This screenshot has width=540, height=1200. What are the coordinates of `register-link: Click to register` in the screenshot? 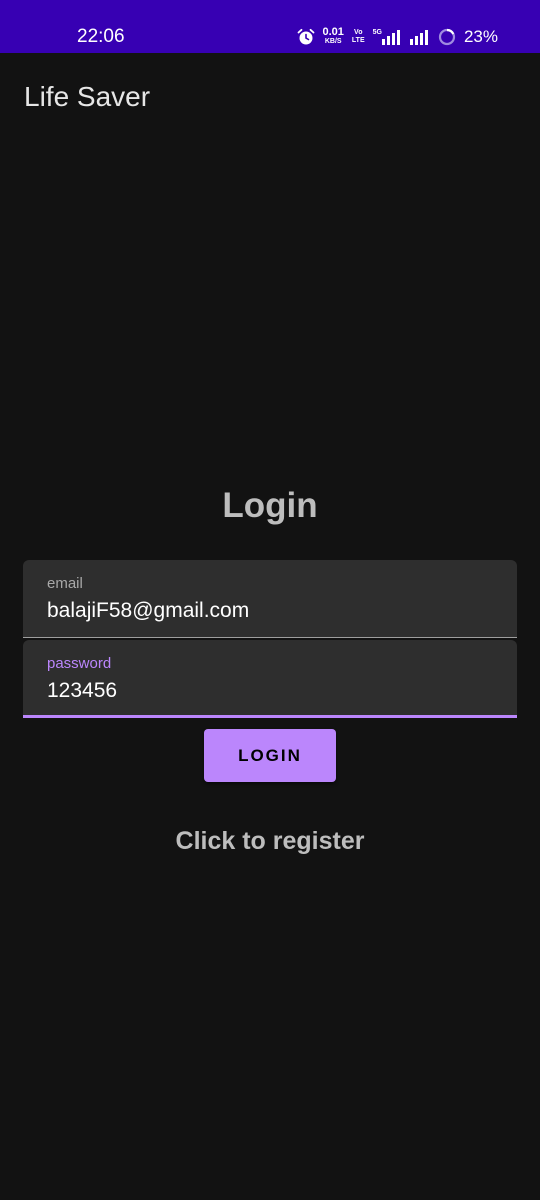 It's located at (270, 841).